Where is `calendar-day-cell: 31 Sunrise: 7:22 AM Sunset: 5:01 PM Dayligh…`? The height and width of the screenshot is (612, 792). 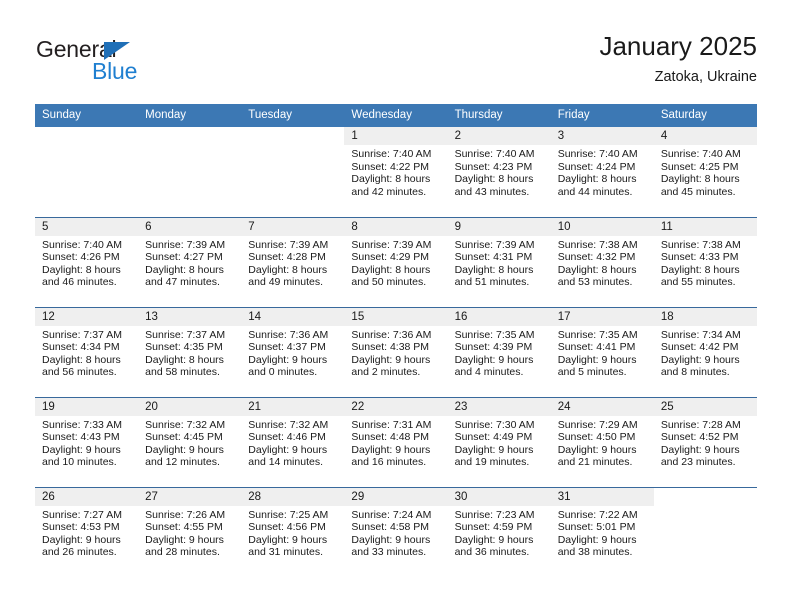 calendar-day-cell: 31 Sunrise: 7:22 AM Sunset: 5:01 PM Dayligh… is located at coordinates (602, 531).